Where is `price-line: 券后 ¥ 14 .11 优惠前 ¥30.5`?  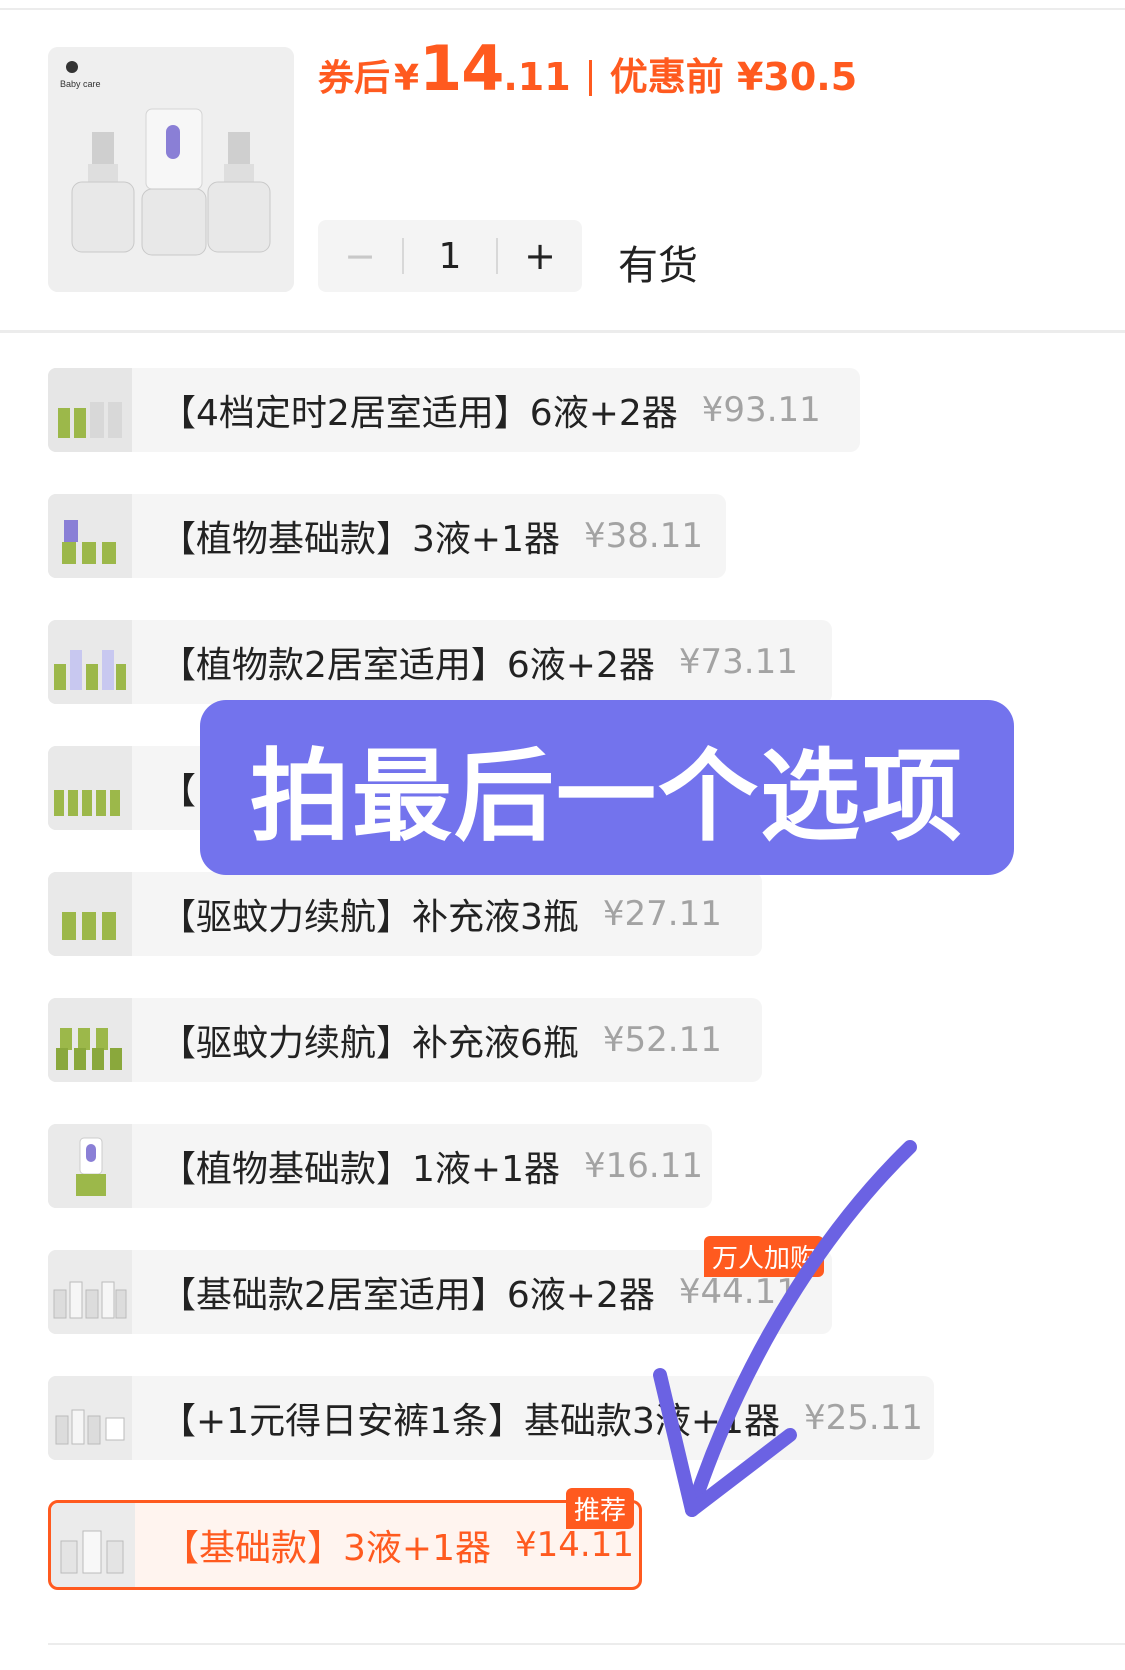
price-line: 券后 ¥ 14 .11 优惠前 ¥30.5 is located at coordinates (587, 72).